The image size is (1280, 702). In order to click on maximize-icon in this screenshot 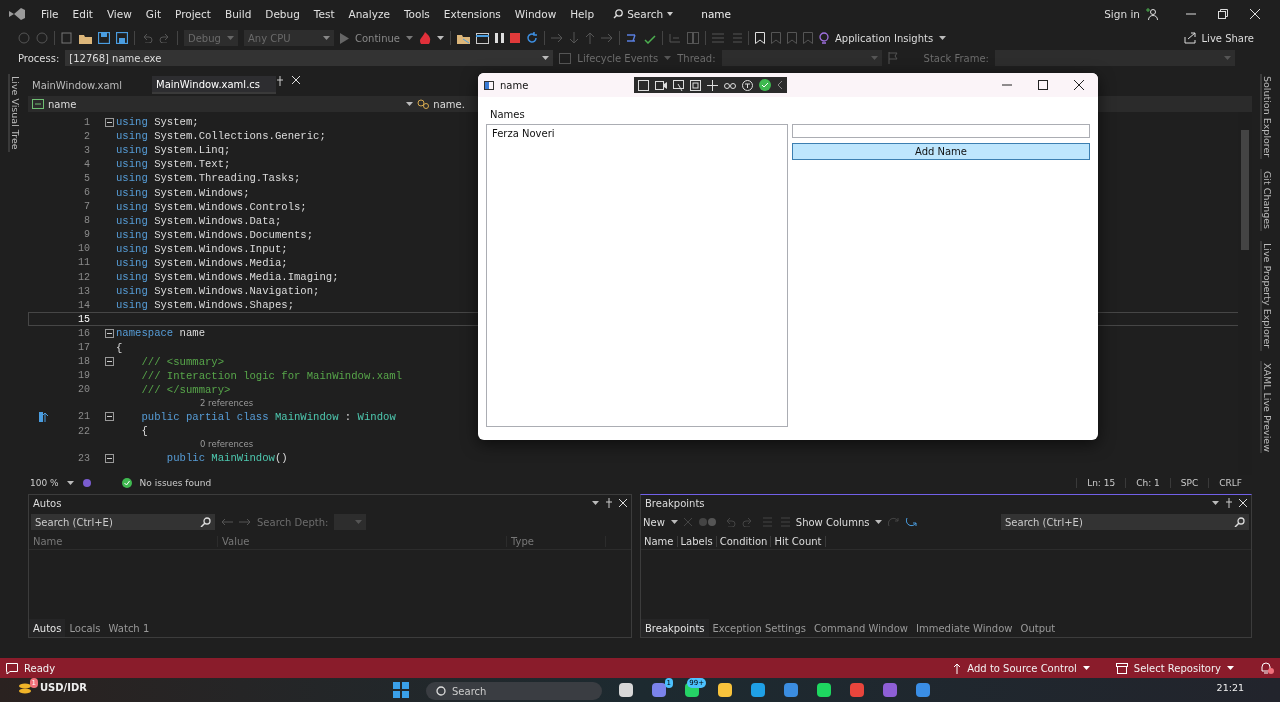, I will do `click(1043, 85)`.